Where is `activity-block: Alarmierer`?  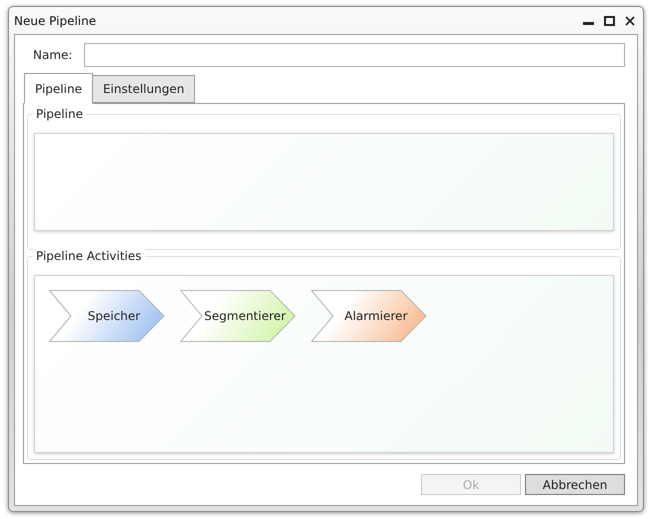 activity-block: Alarmierer is located at coordinates (369, 316).